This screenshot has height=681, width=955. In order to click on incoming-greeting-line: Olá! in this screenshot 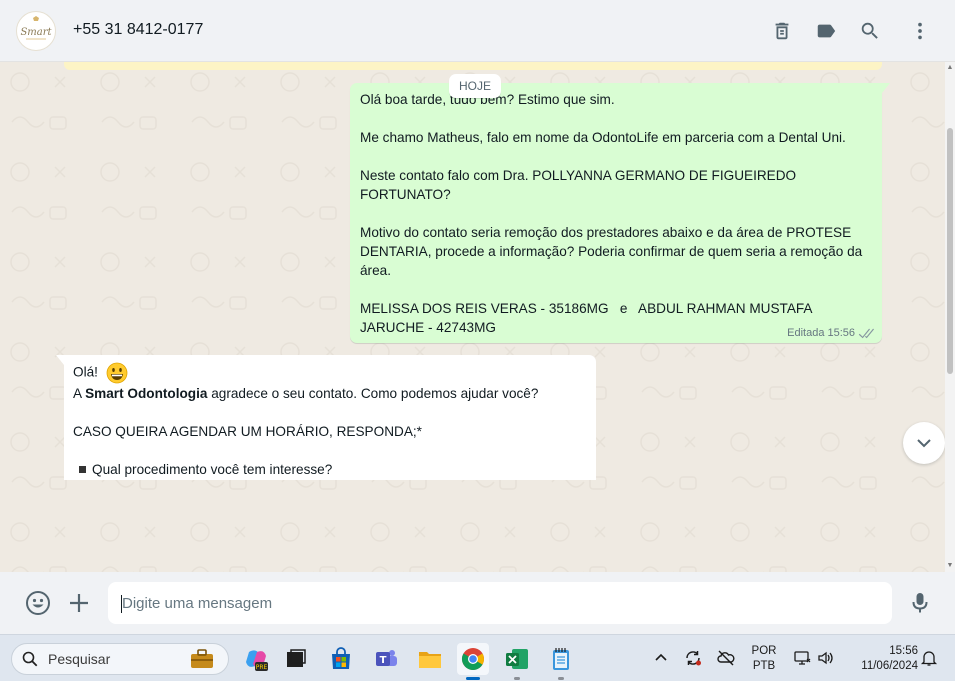, I will do `click(330, 373)`.